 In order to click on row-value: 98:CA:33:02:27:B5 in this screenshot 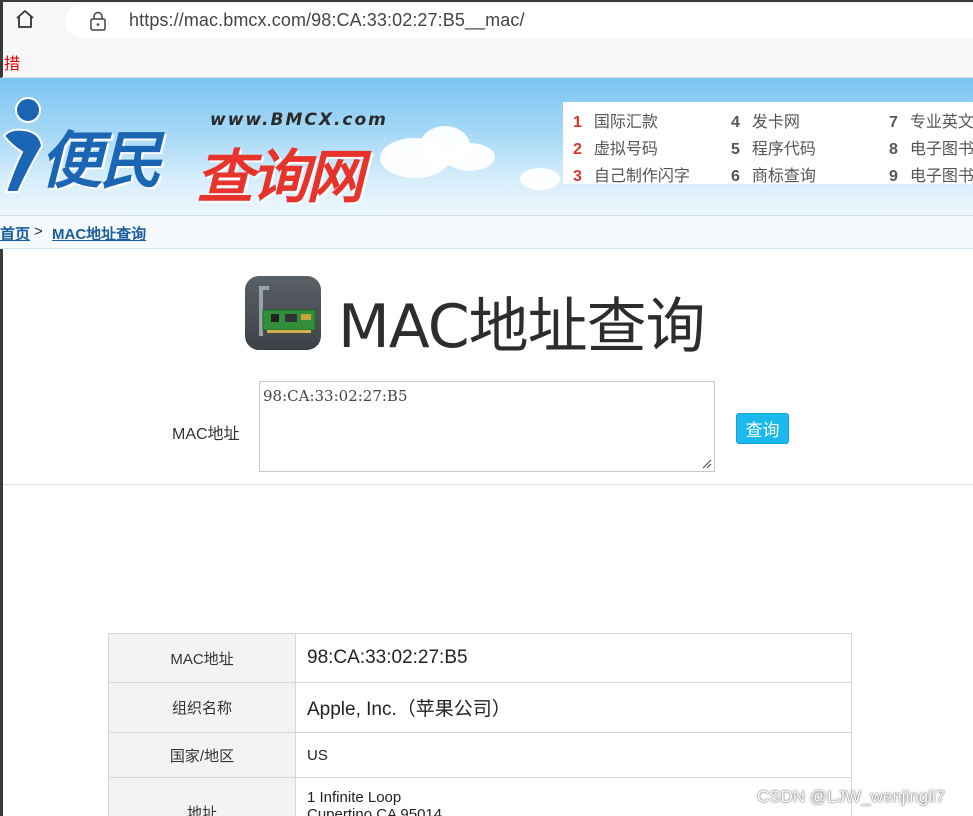, I will do `click(573, 658)`.